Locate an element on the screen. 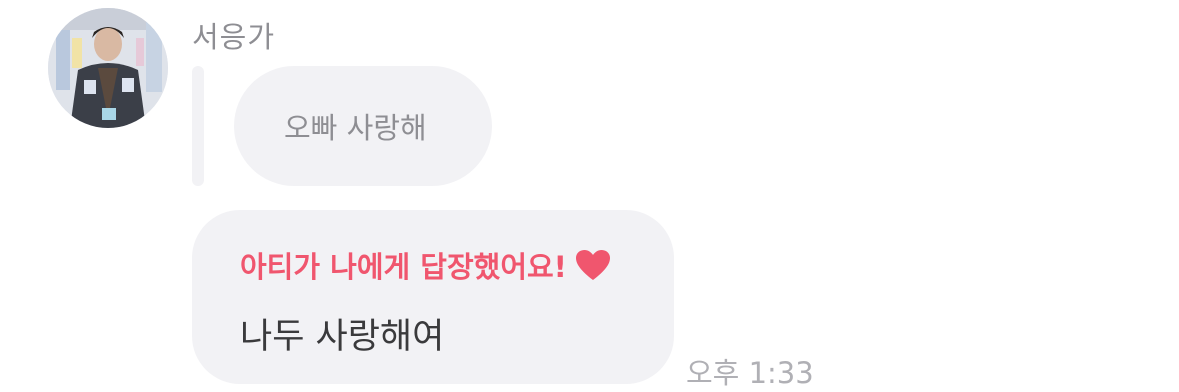 This screenshot has width=1179, height=392. heart-icon is located at coordinates (593, 265).